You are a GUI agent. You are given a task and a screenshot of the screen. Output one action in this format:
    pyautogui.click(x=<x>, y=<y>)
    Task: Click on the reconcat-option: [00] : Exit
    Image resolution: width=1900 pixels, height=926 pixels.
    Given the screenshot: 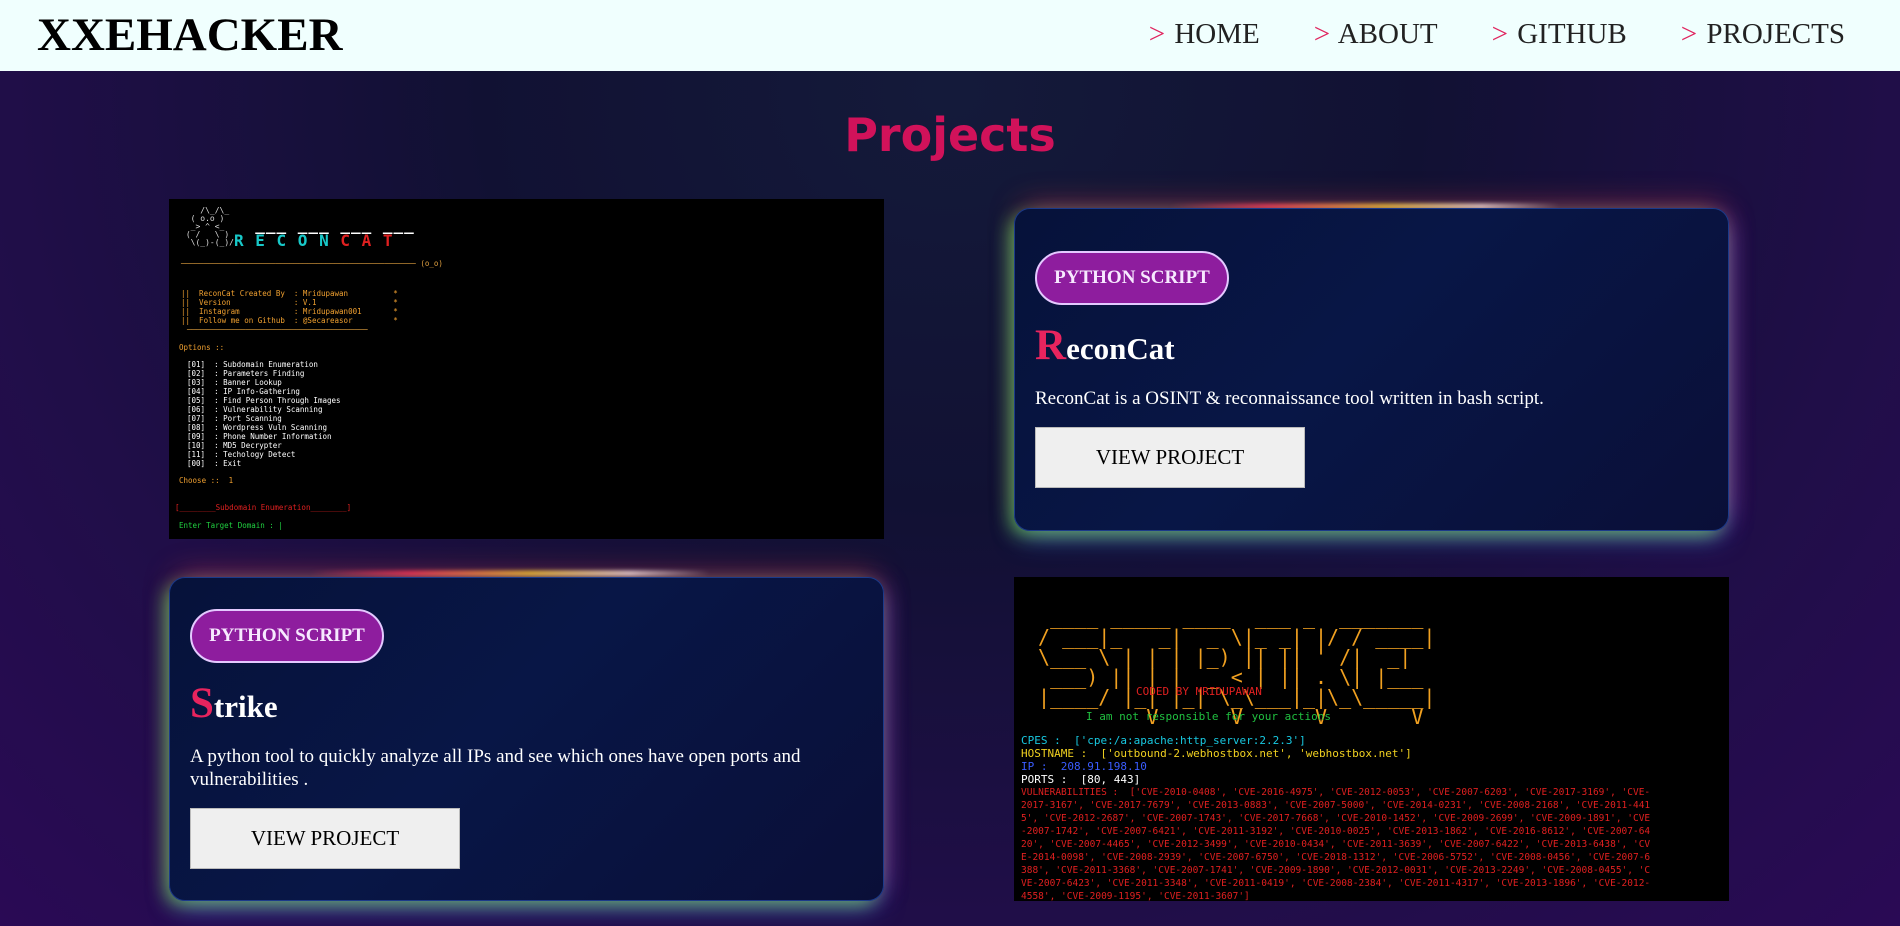 What is the action you would take?
    pyautogui.click(x=214, y=463)
    